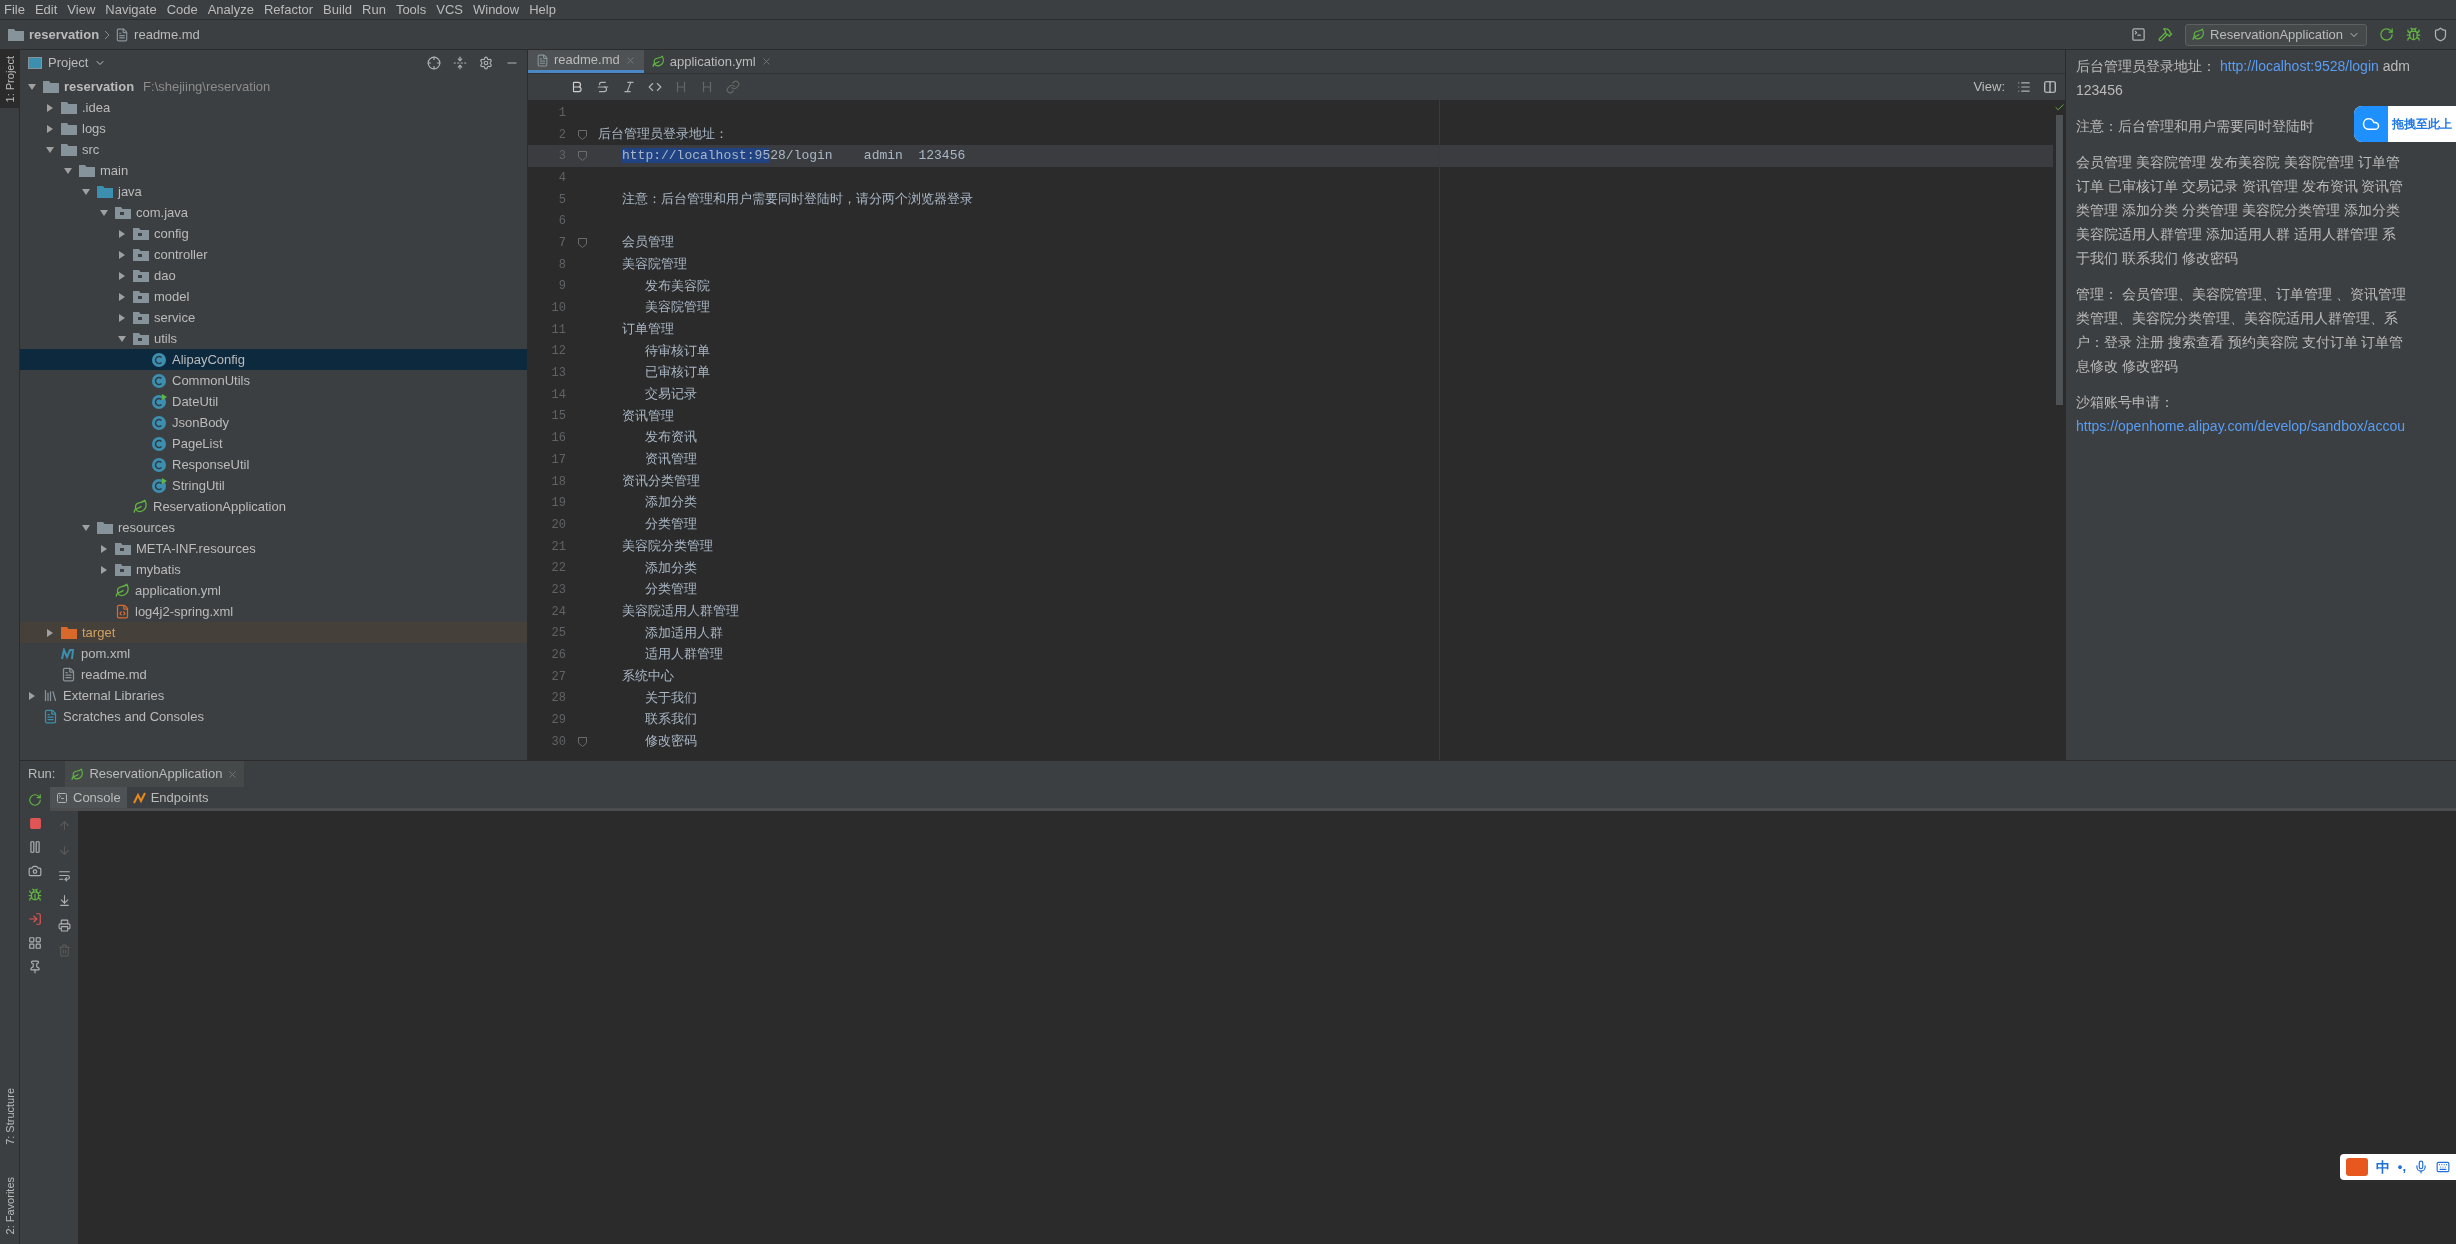 The height and width of the screenshot is (1244, 2456). What do you see at coordinates (273, 422) in the screenshot?
I see `tree-row: JsonBody` at bounding box center [273, 422].